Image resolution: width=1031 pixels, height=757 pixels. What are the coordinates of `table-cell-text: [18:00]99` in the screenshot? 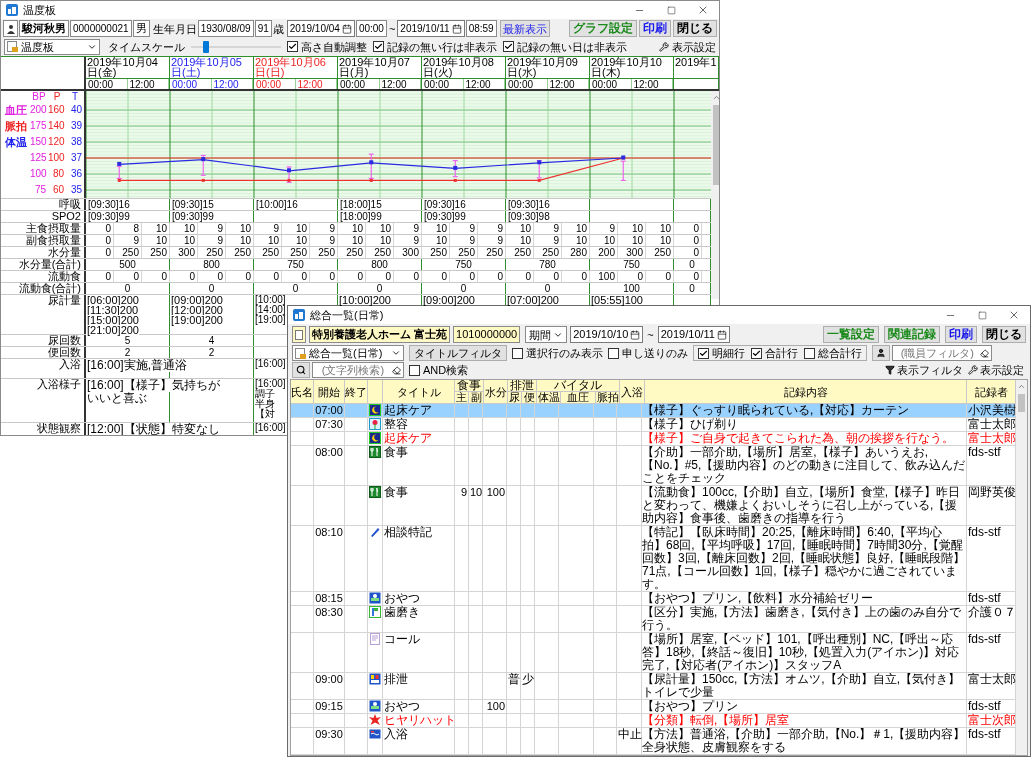 It's located at (361, 216).